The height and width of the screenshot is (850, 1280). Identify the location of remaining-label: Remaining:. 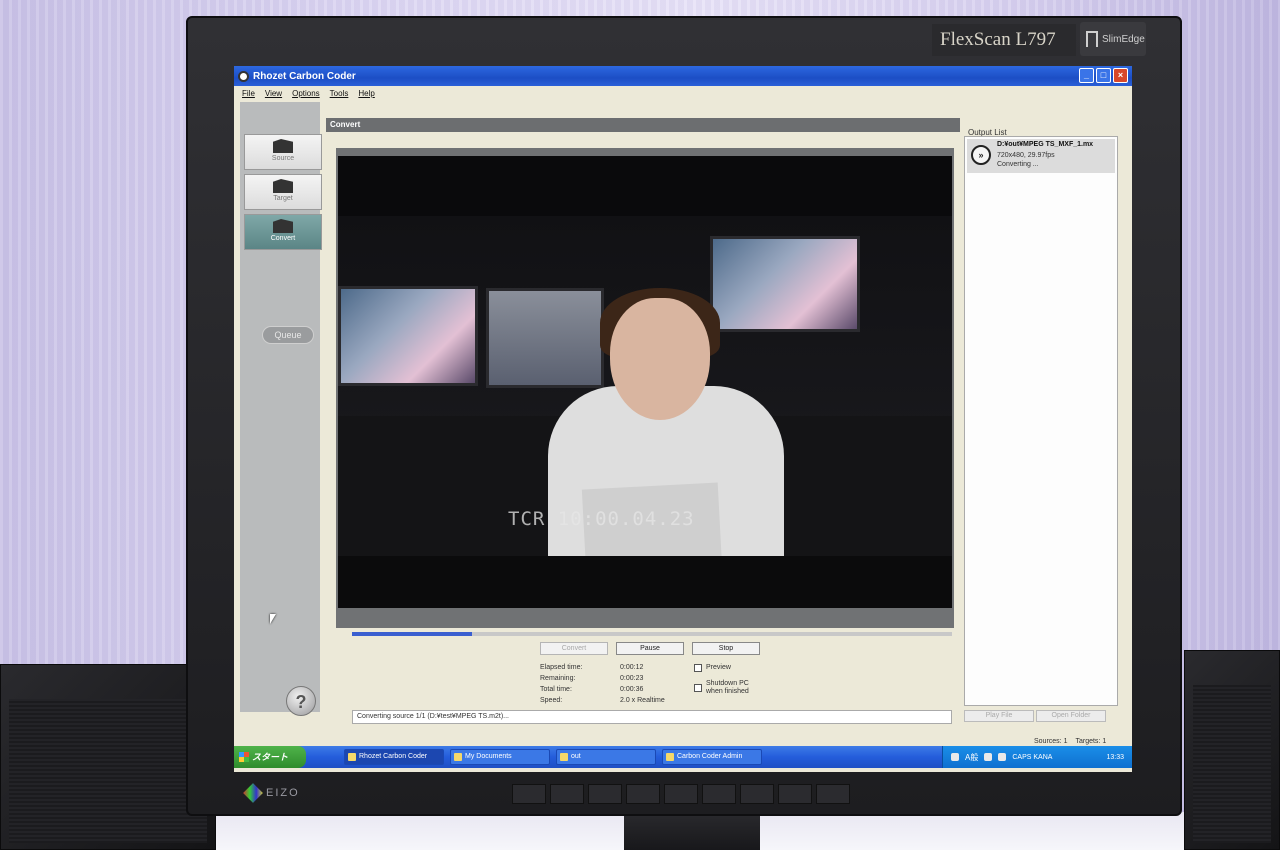
(558, 678).